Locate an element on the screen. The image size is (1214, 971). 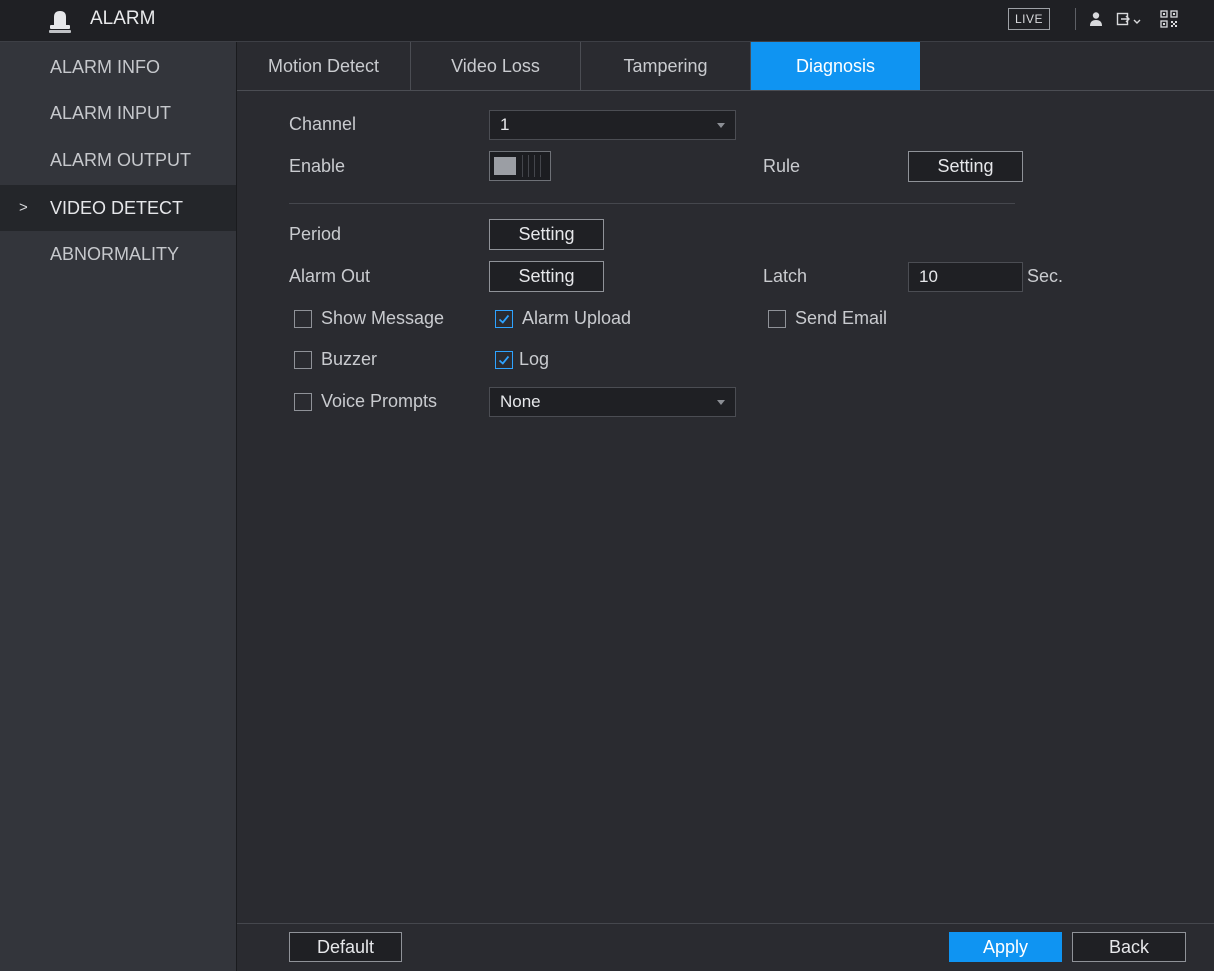
toggle-knob is located at coordinates (505, 166).